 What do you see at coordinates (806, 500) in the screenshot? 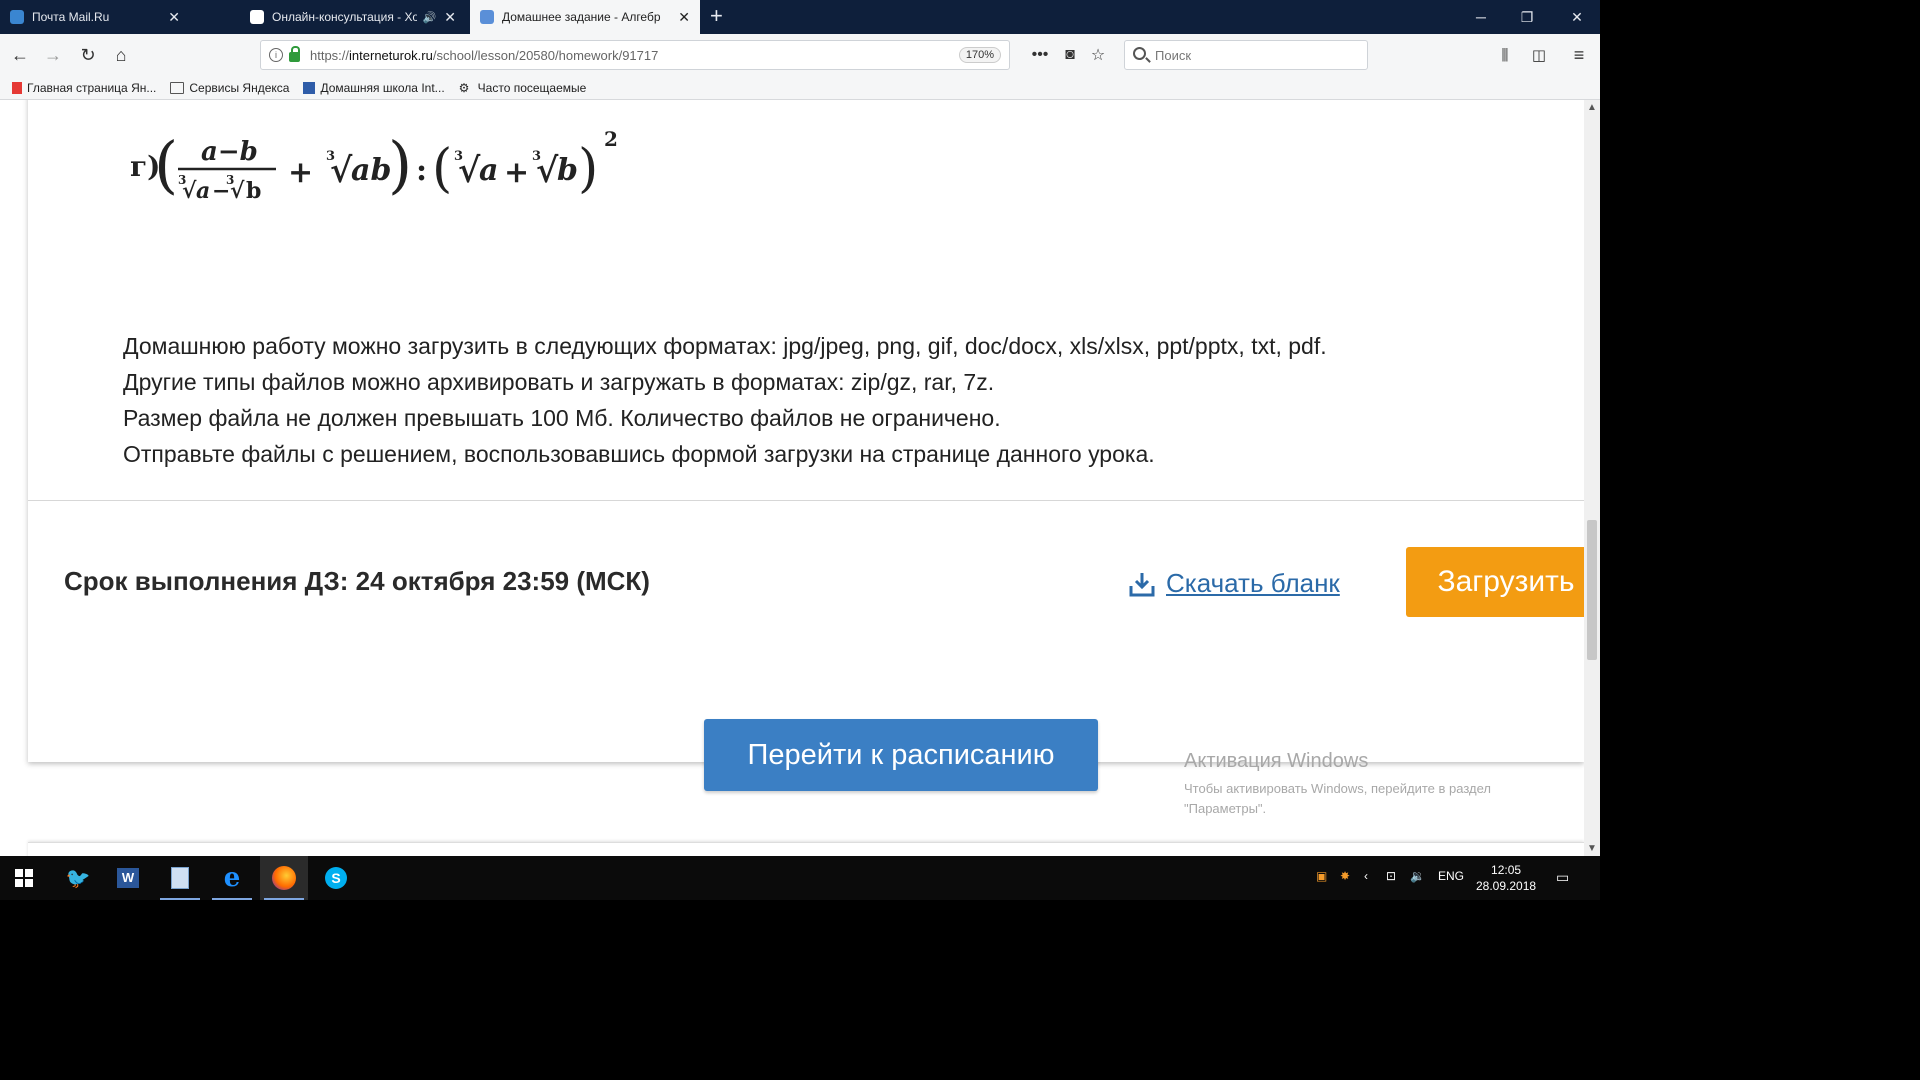
I see `divider` at bounding box center [806, 500].